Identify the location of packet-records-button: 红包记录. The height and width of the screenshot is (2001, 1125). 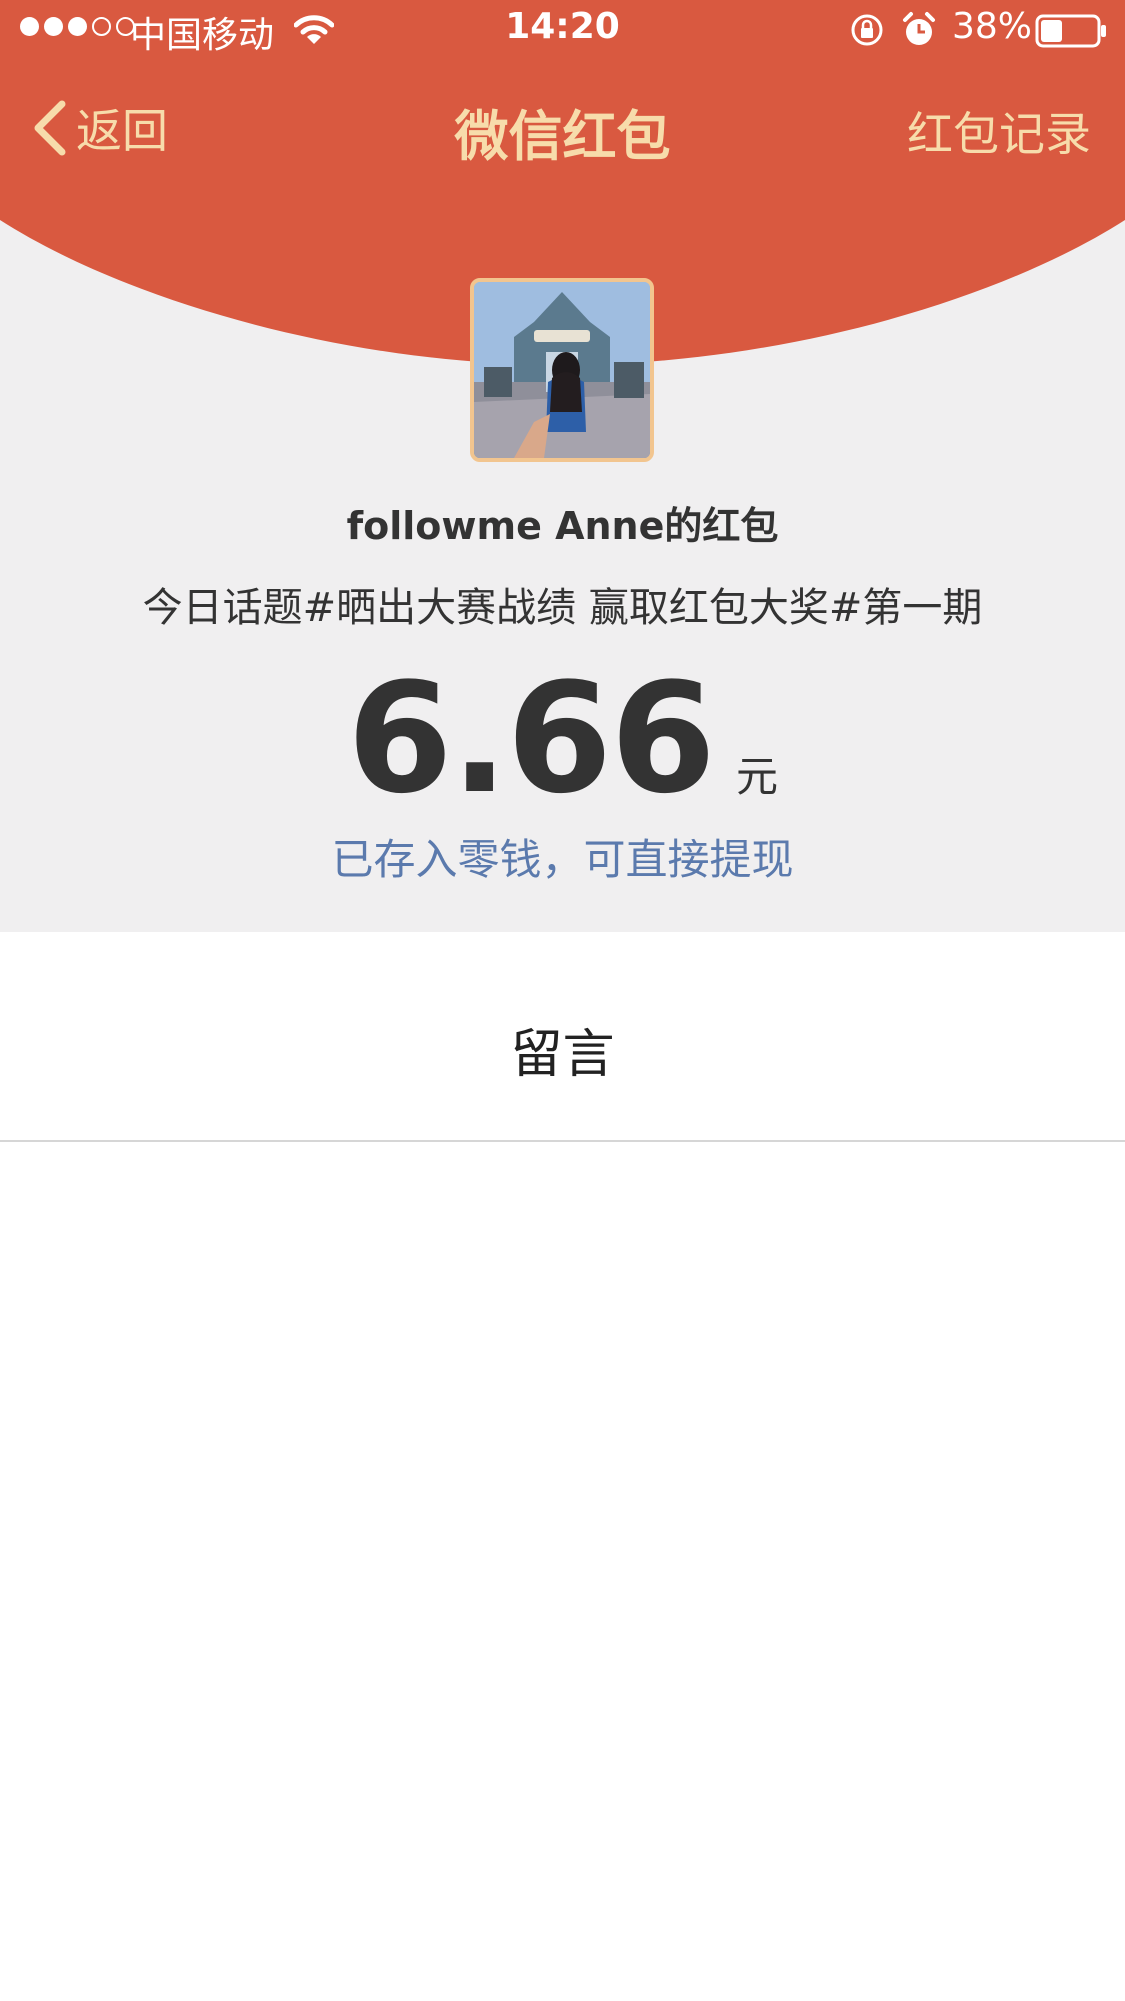
(999, 131).